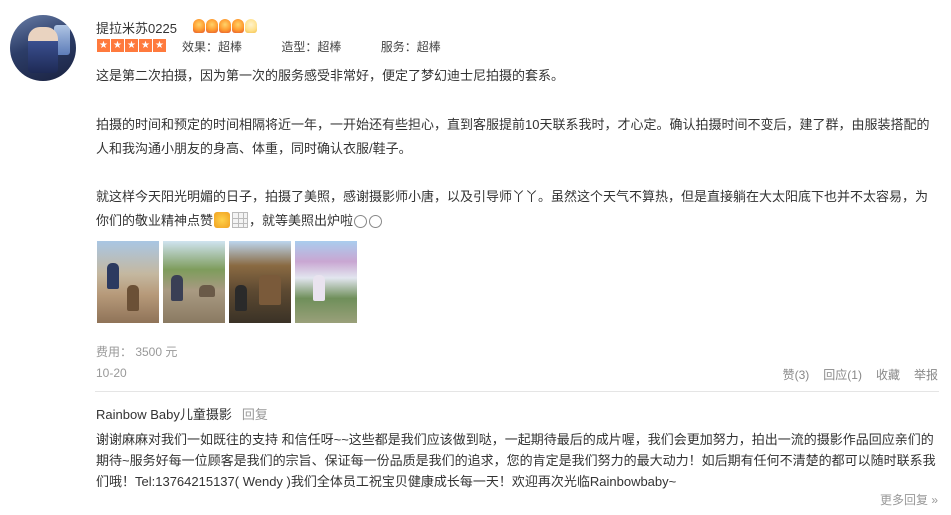  I want to click on more-replies-link: 更多回复 », so click(909, 499).